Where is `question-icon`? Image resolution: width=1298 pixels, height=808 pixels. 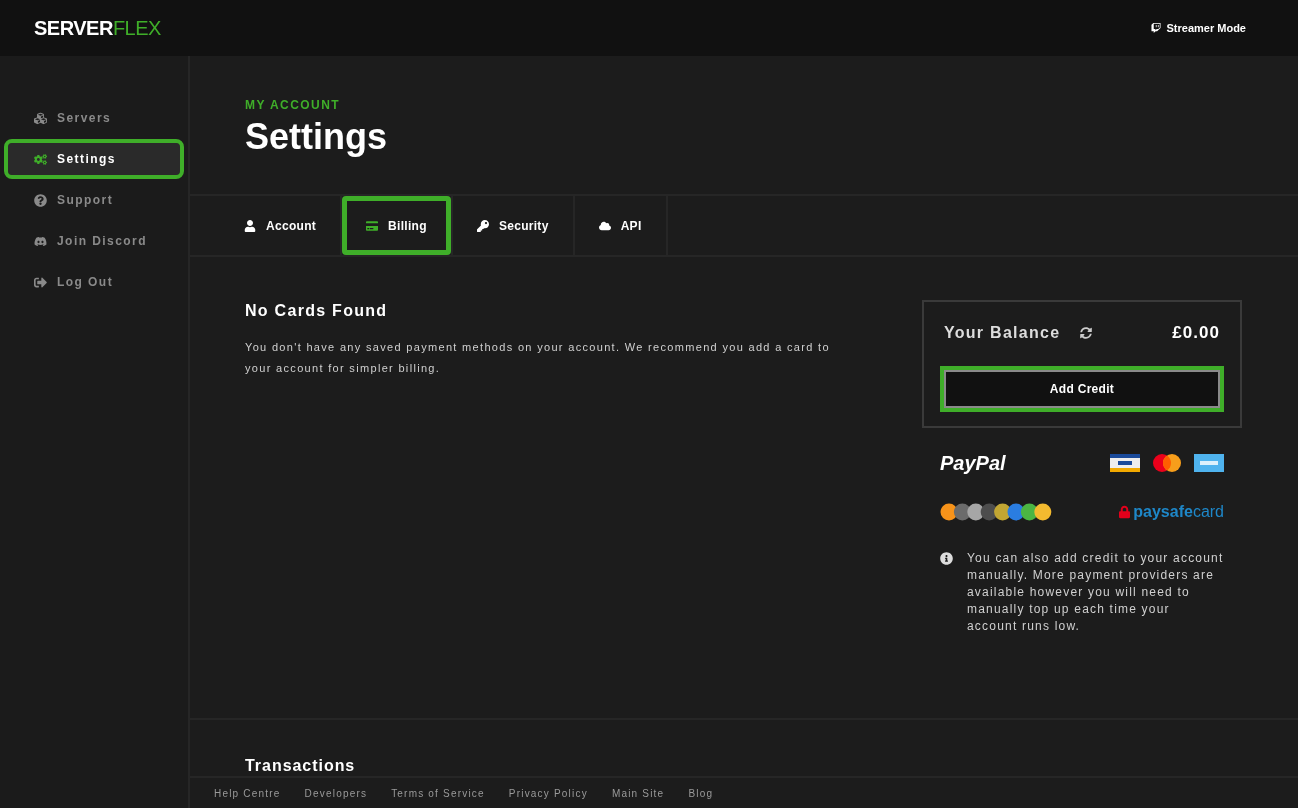
question-icon is located at coordinates (40, 200).